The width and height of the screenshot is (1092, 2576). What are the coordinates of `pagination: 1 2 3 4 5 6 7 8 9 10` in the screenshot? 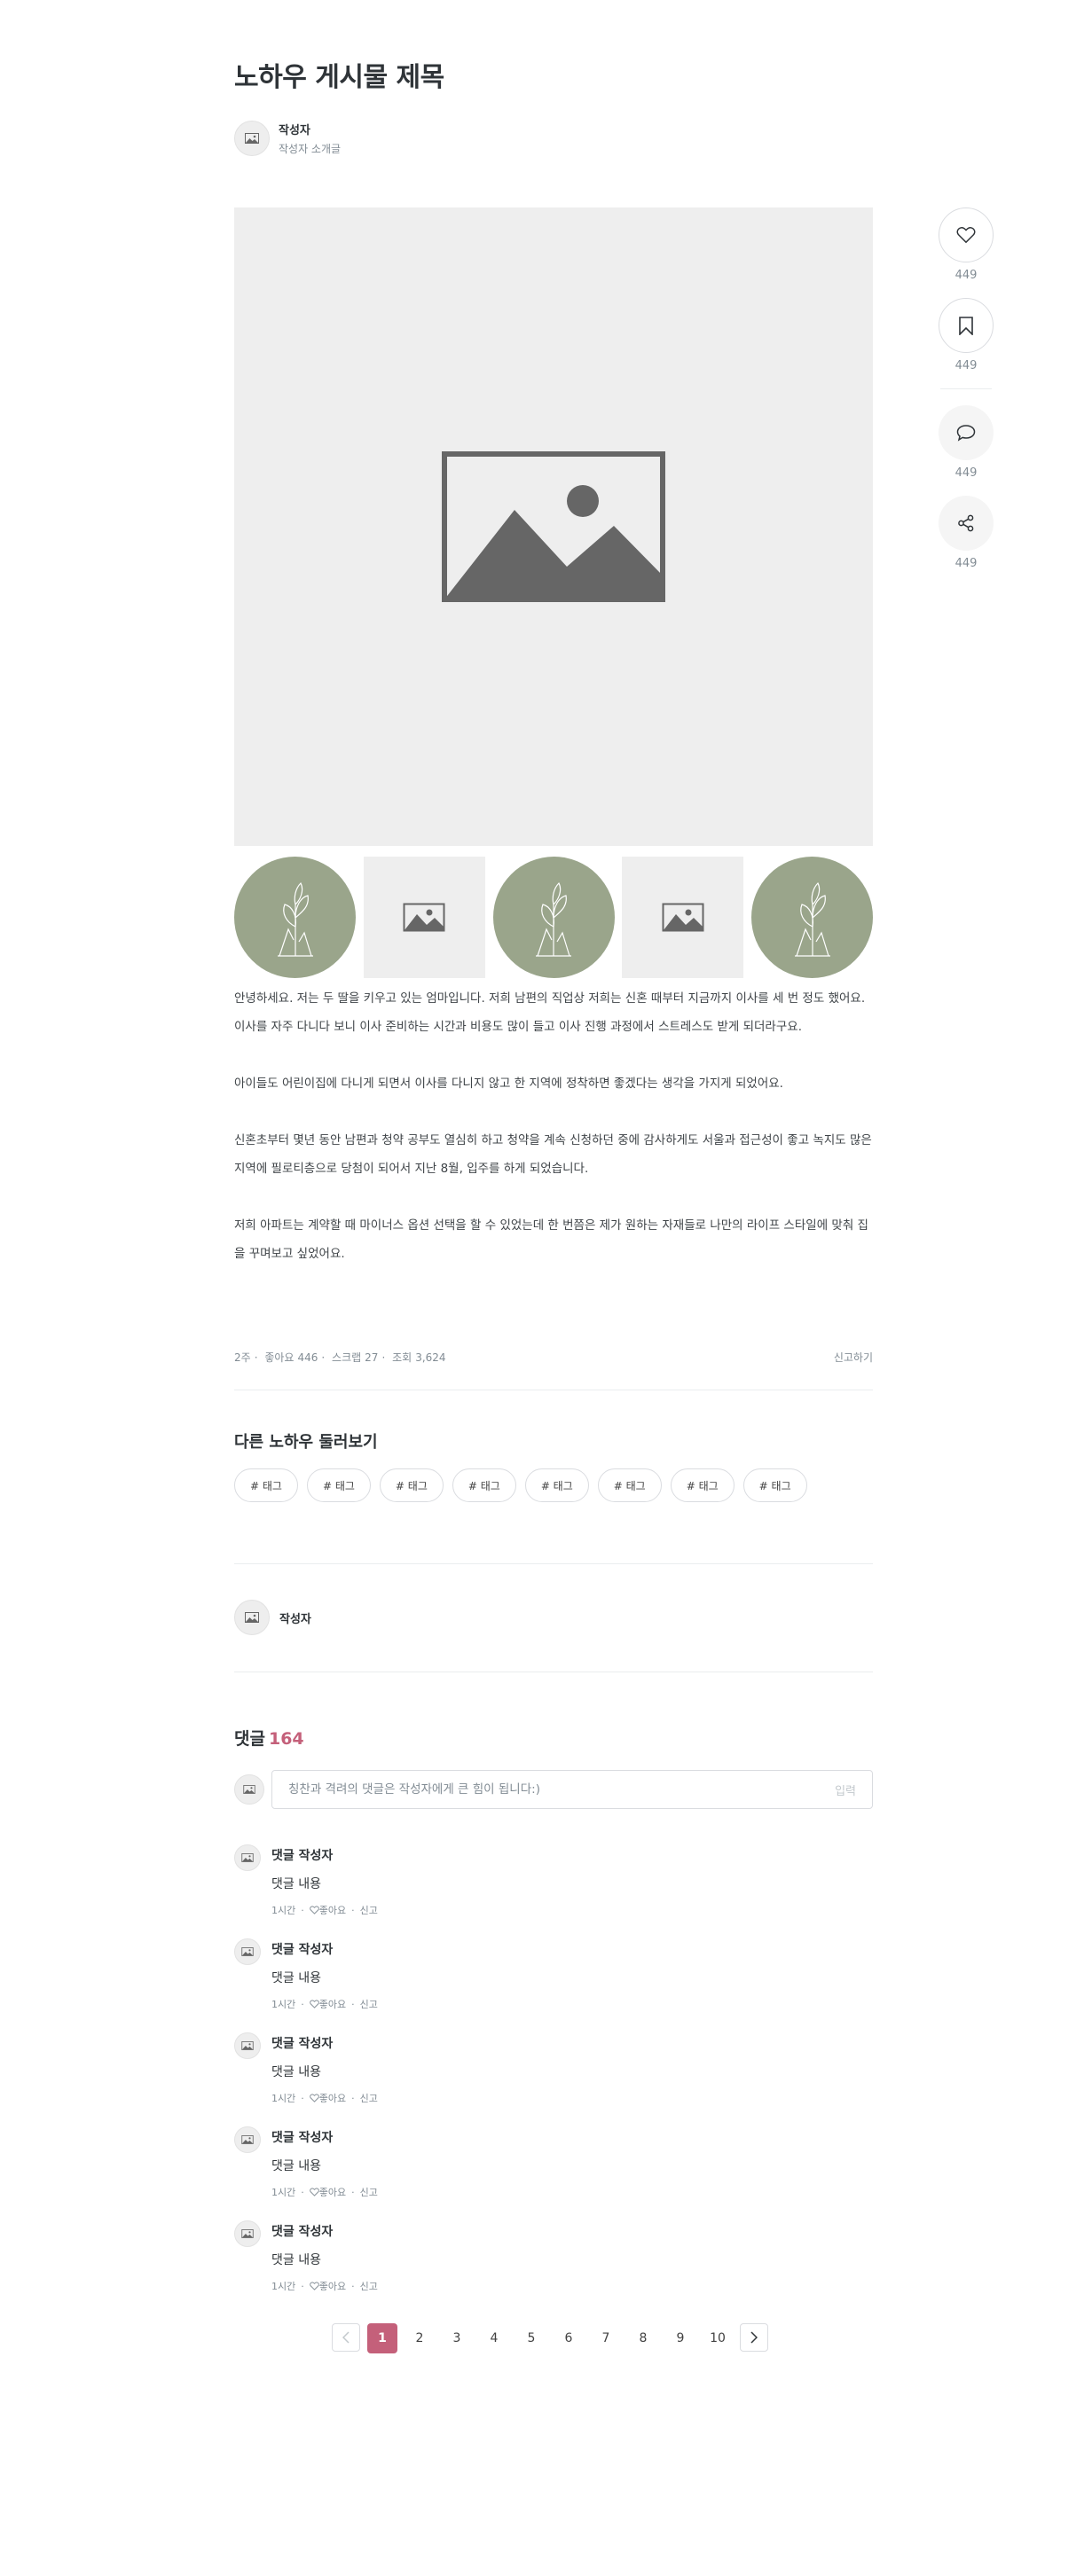 It's located at (553, 2338).